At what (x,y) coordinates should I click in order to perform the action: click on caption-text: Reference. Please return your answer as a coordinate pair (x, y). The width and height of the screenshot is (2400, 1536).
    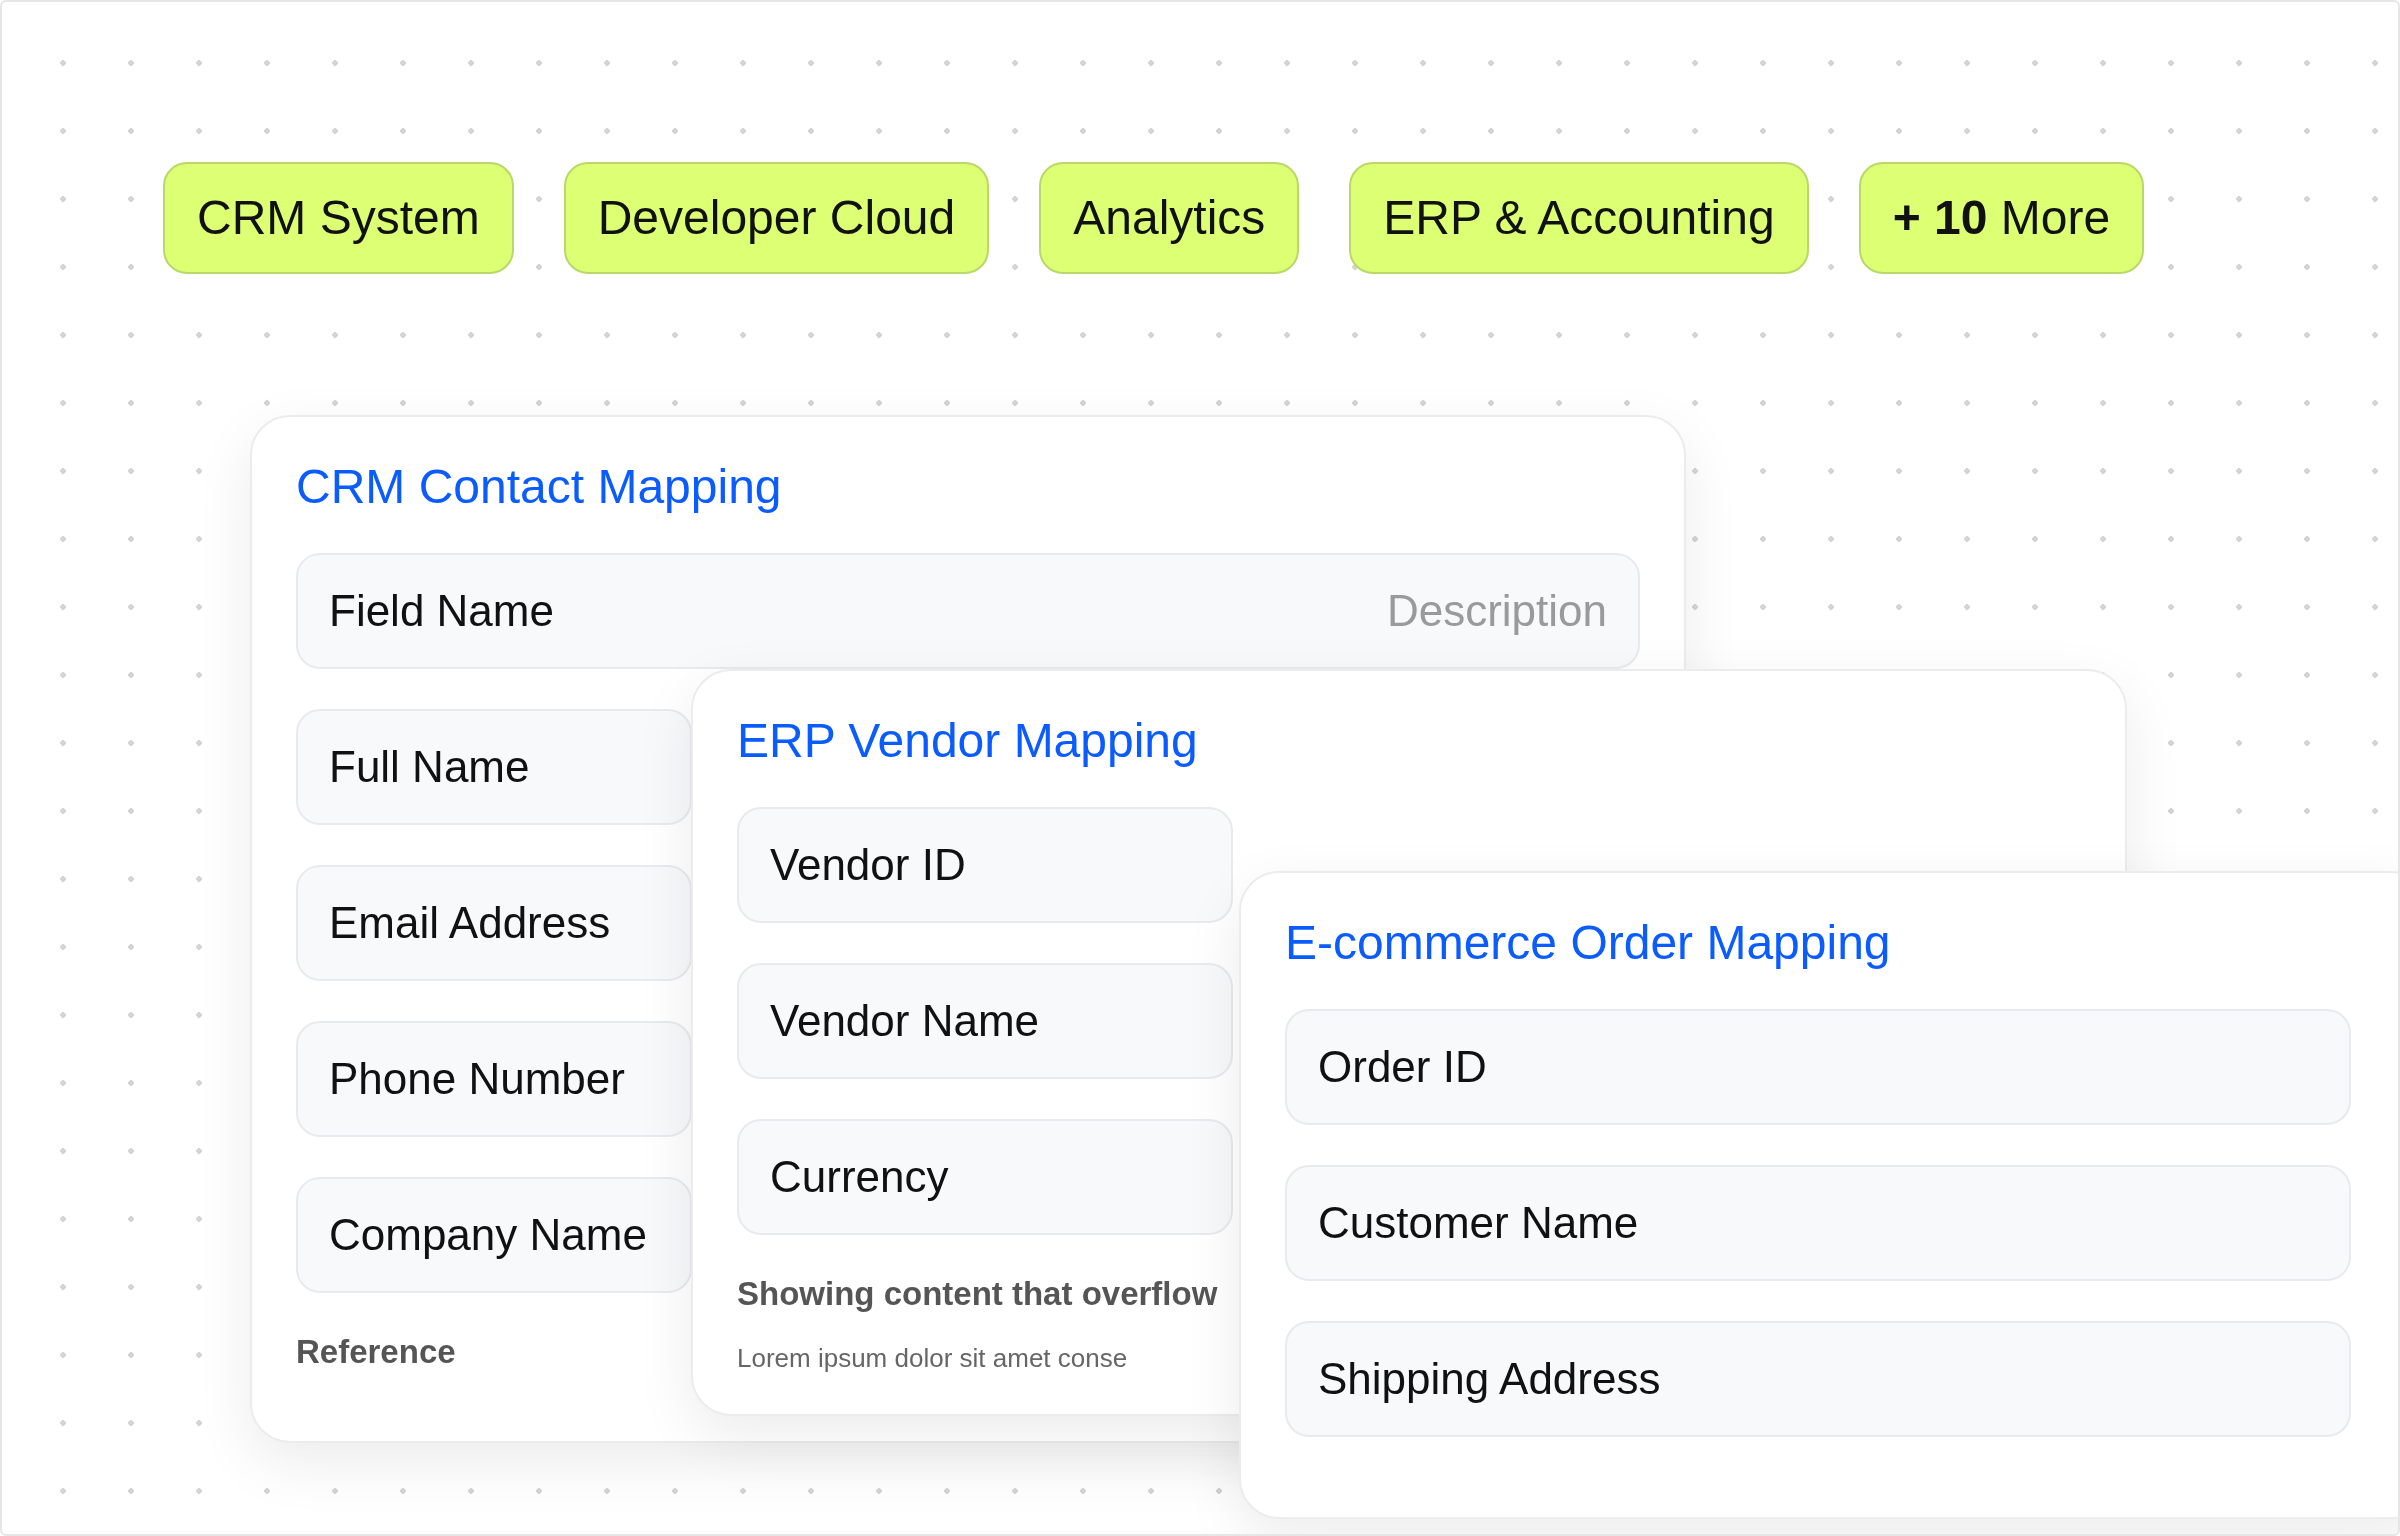
    Looking at the image, I should click on (376, 1352).